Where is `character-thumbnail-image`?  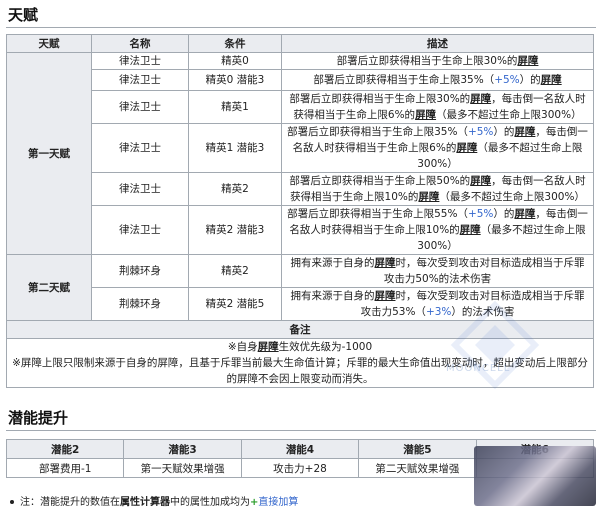
character-thumbnail-image is located at coordinates (535, 476).